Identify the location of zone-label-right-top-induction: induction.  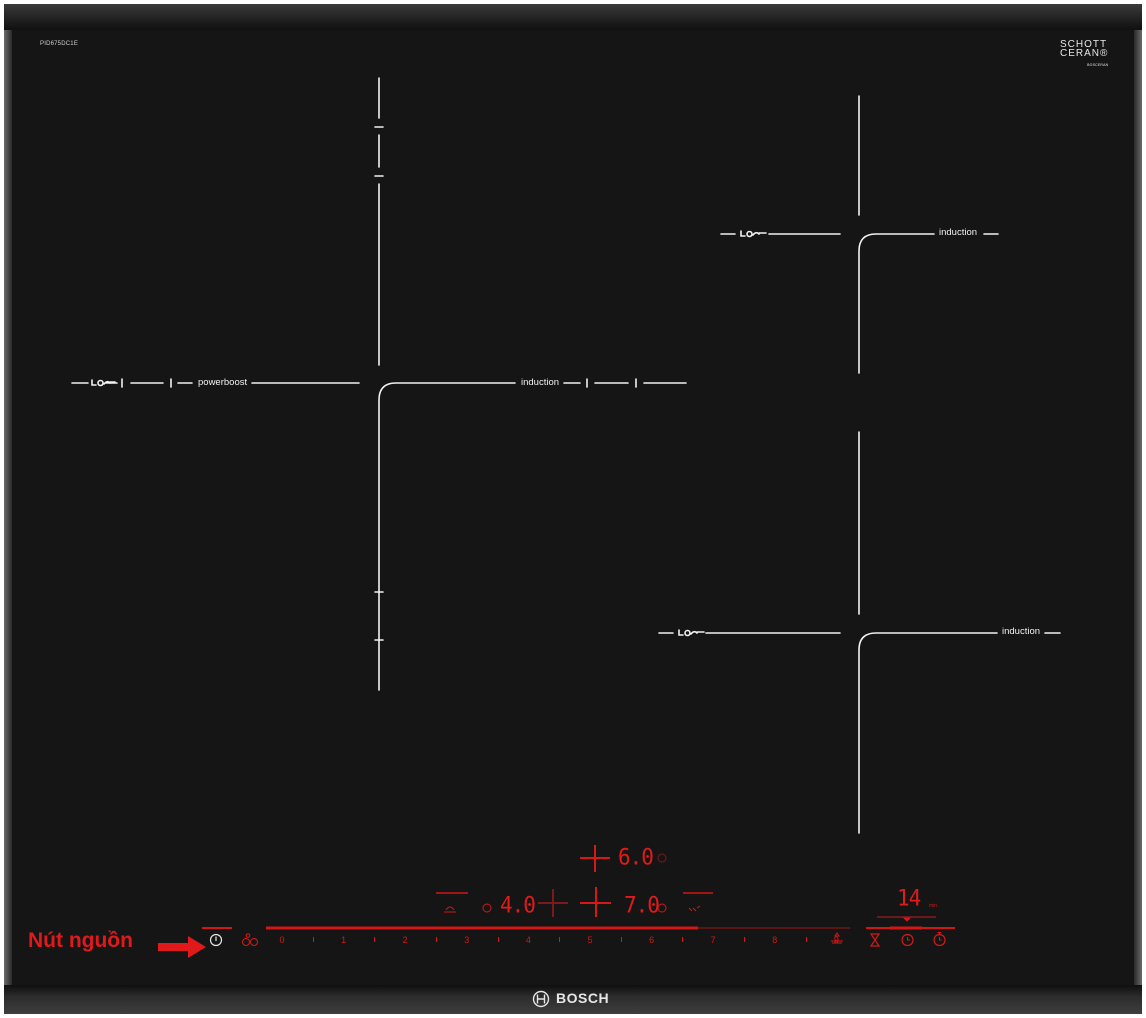
(958, 232).